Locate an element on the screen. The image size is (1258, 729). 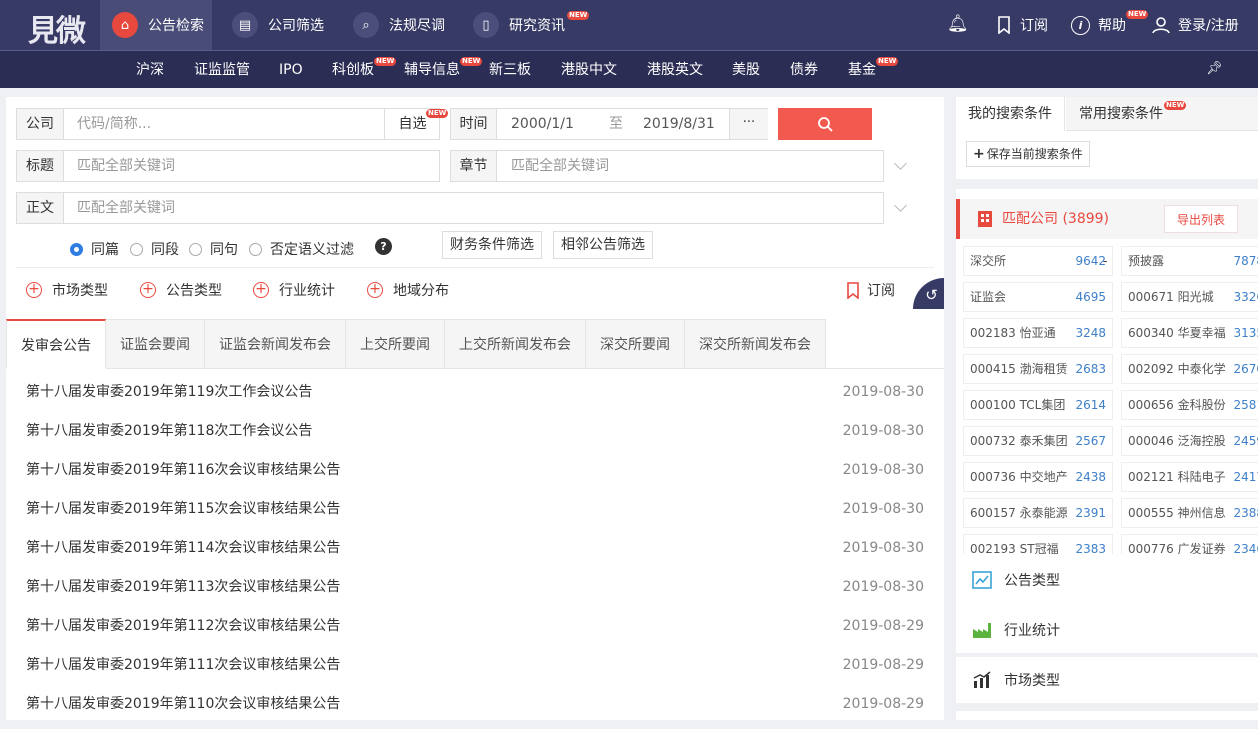
plus-icon: + is located at coordinates (148, 290).